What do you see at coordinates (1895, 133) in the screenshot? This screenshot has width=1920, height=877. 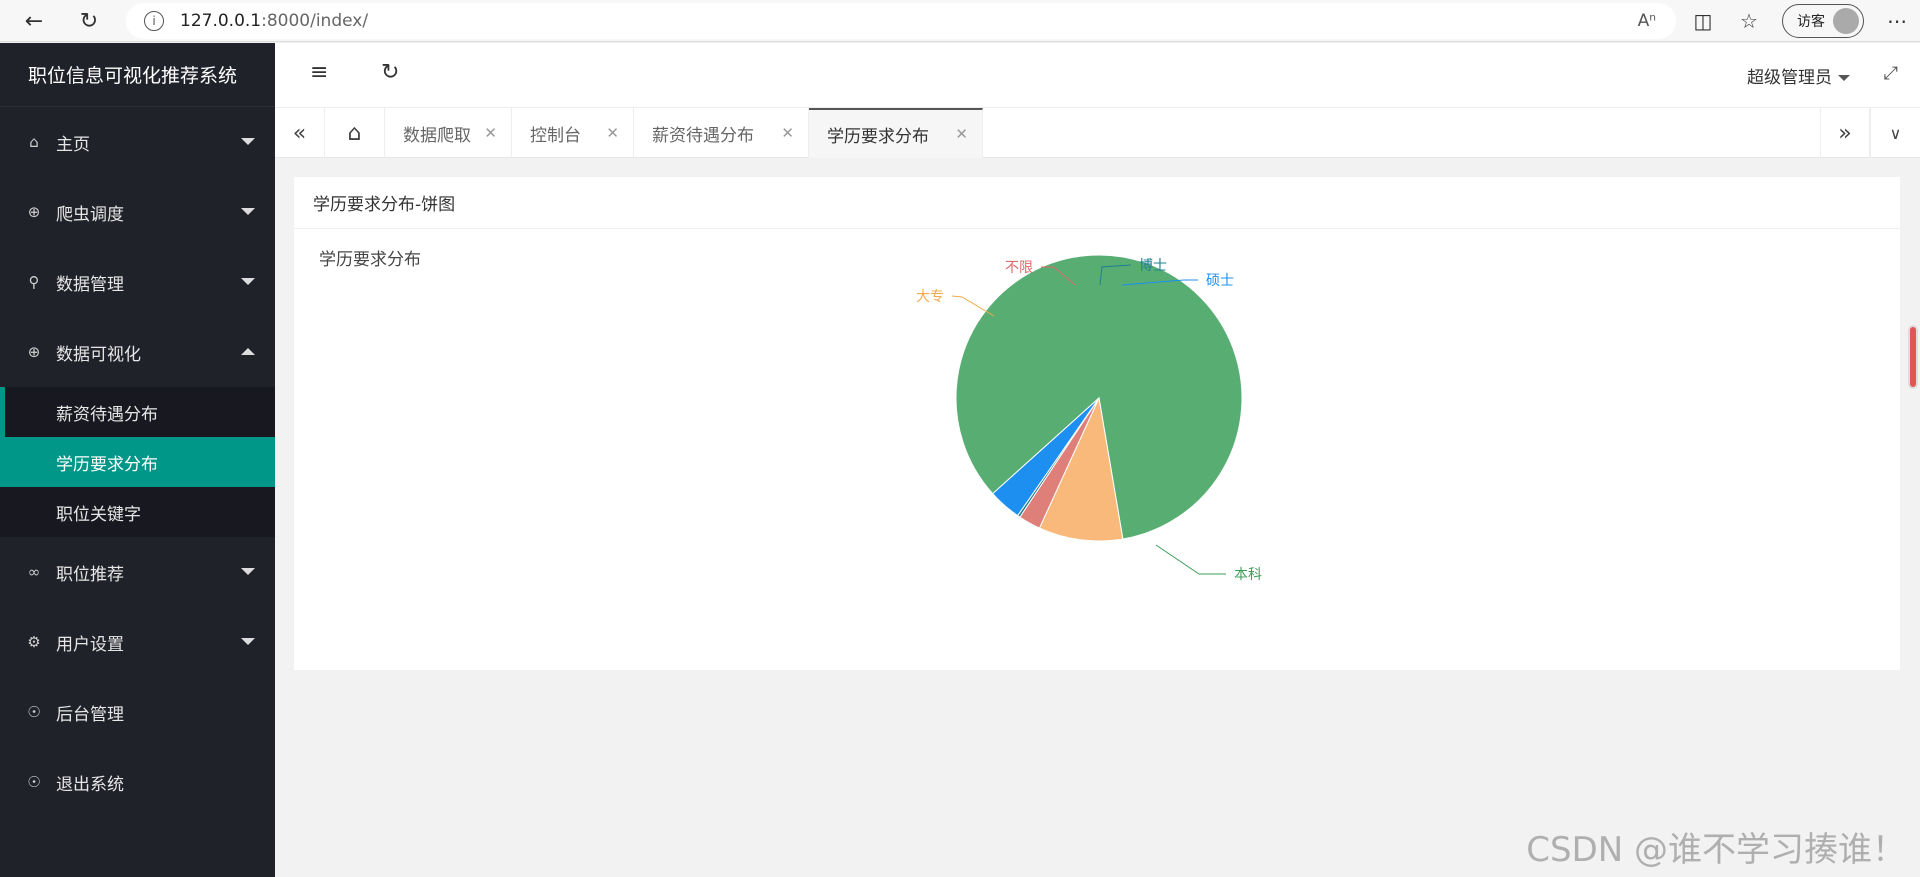 I see `tabs-menu-icon: ∨` at bounding box center [1895, 133].